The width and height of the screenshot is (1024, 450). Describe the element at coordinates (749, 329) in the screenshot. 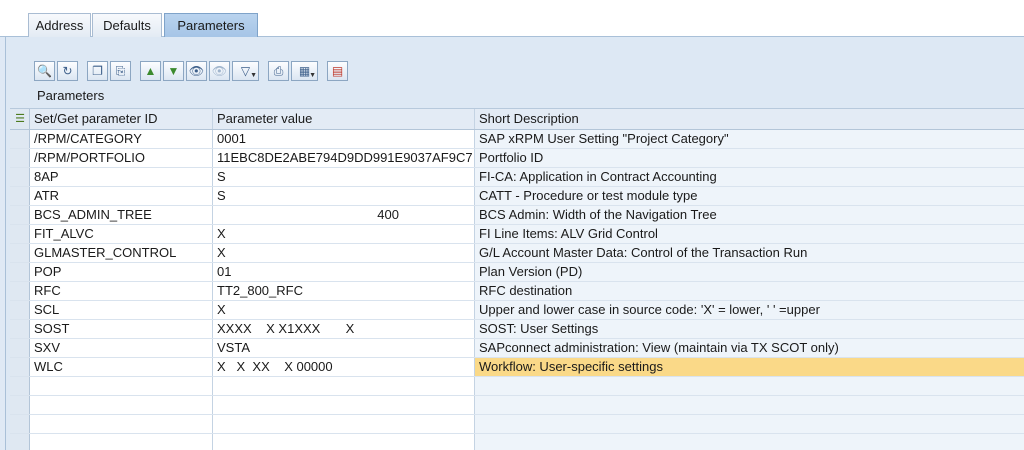

I see `short-description-cell: SOST: User Settings` at that location.